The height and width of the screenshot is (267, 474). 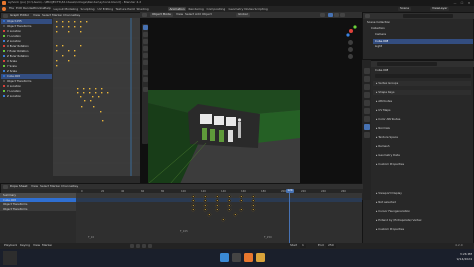 I want to click on dope-playhead, so click(x=289, y=218).